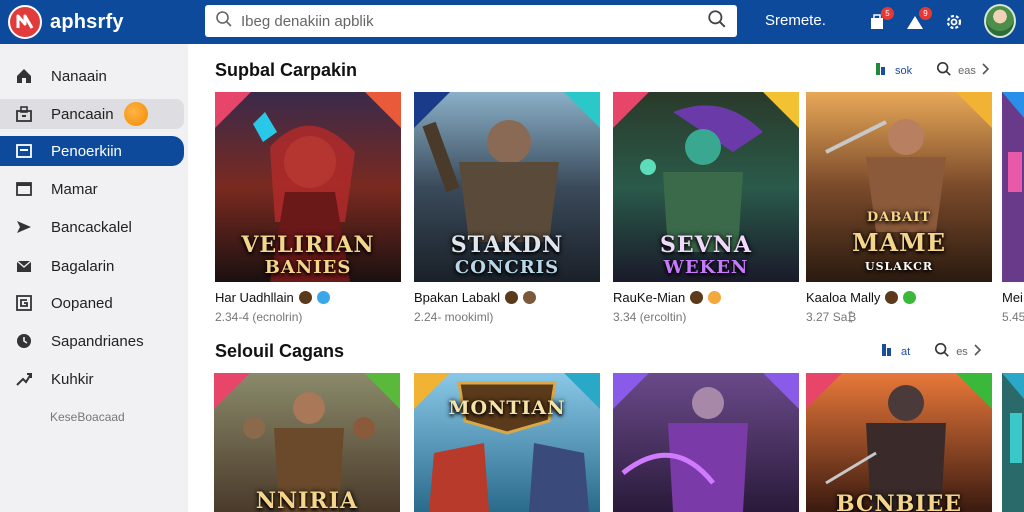 The height and width of the screenshot is (512, 1024). What do you see at coordinates (307, 442) in the screenshot?
I see `game-card: NNIRIA` at bounding box center [307, 442].